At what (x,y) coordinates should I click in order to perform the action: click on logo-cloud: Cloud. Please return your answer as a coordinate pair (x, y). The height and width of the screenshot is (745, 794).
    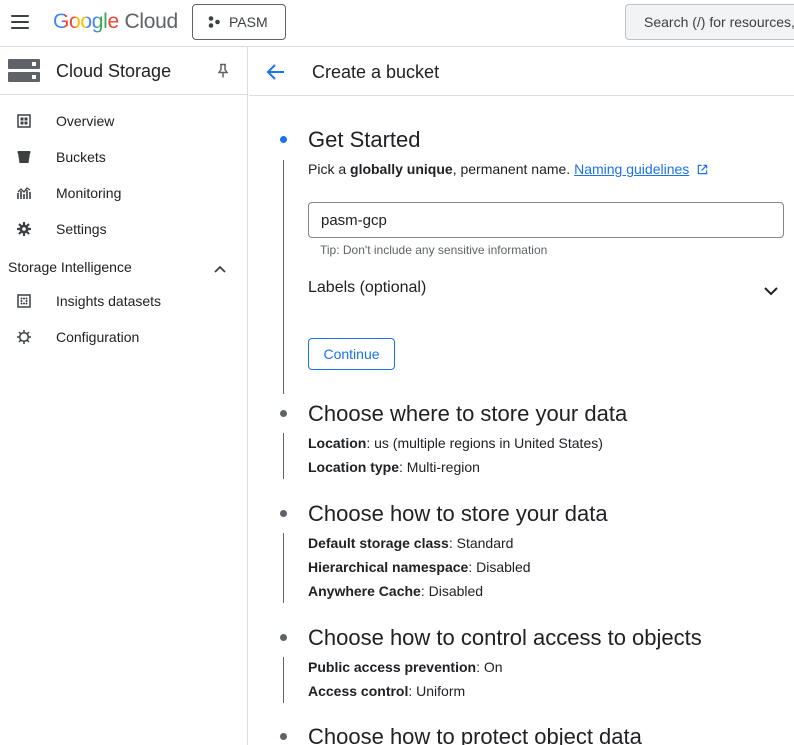
    Looking at the image, I should click on (151, 21).